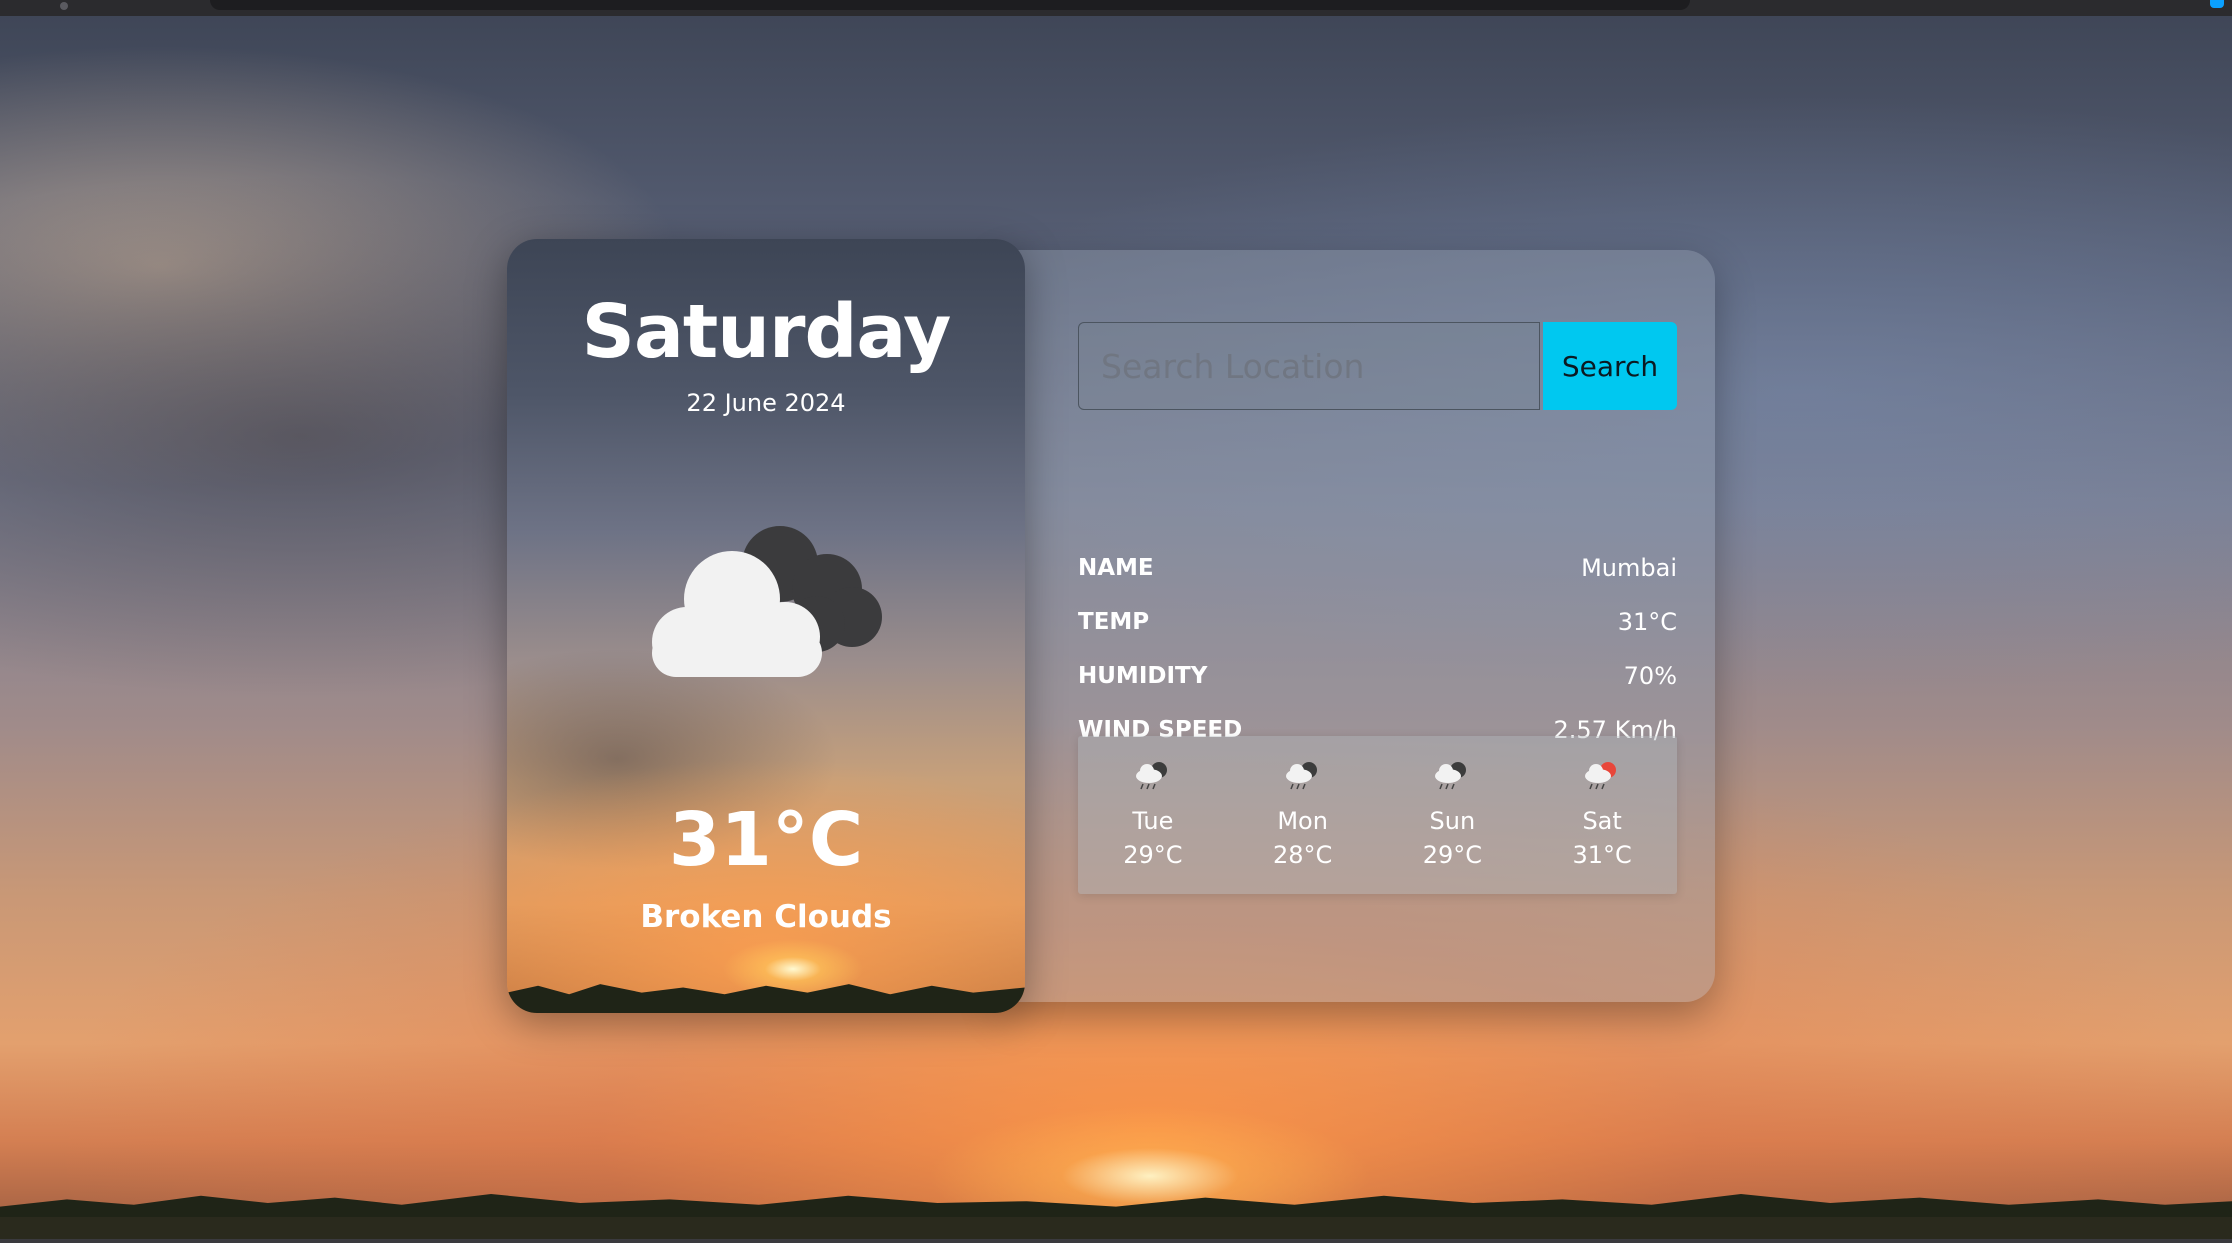 The image size is (2232, 1243). I want to click on browser-top-bar, so click(1116, 8).